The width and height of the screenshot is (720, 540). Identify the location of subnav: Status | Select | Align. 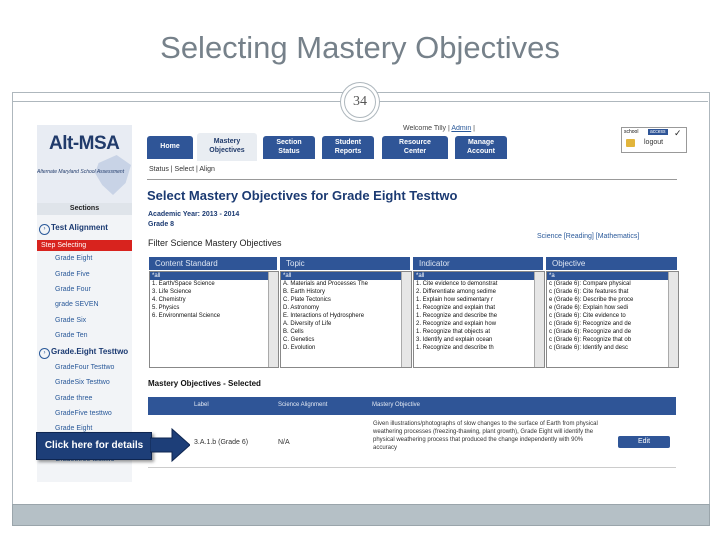
(182, 169).